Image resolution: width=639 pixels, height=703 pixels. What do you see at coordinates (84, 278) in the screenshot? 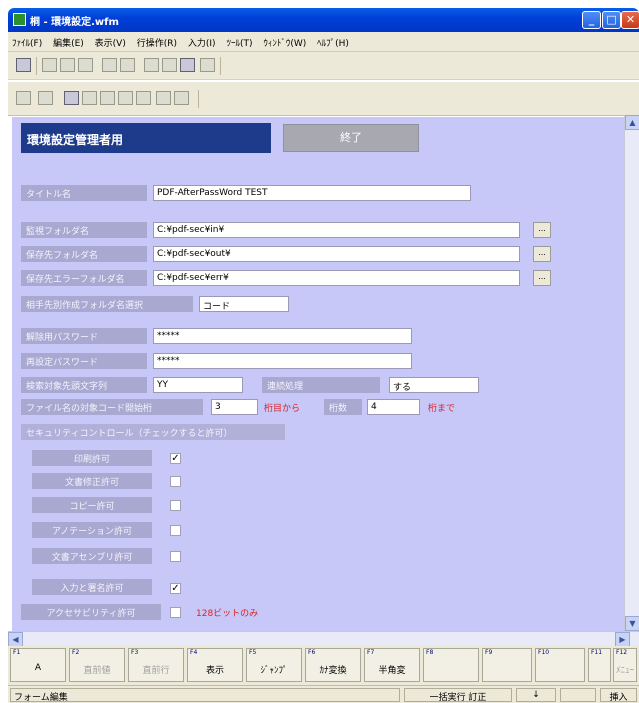
I see `error-folder-label: 保存先エラーフォルダ名` at bounding box center [84, 278].